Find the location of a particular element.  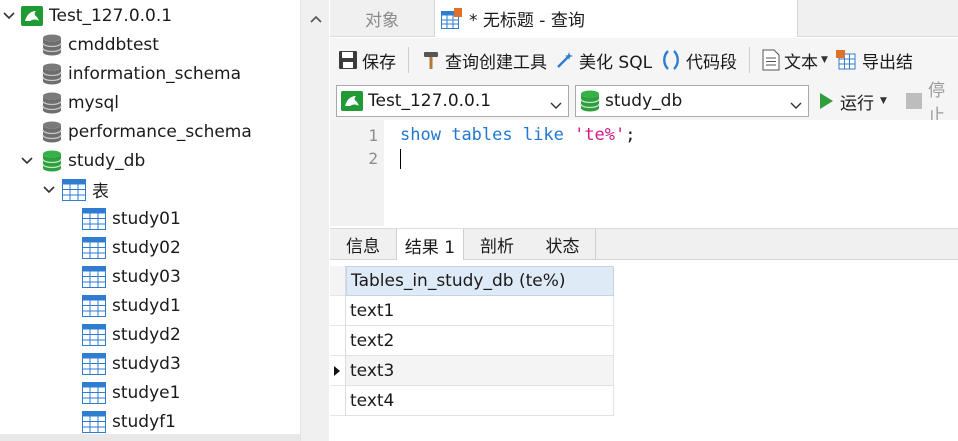

connection-select-value: Test_127.0.0.1 is located at coordinates (430, 101).